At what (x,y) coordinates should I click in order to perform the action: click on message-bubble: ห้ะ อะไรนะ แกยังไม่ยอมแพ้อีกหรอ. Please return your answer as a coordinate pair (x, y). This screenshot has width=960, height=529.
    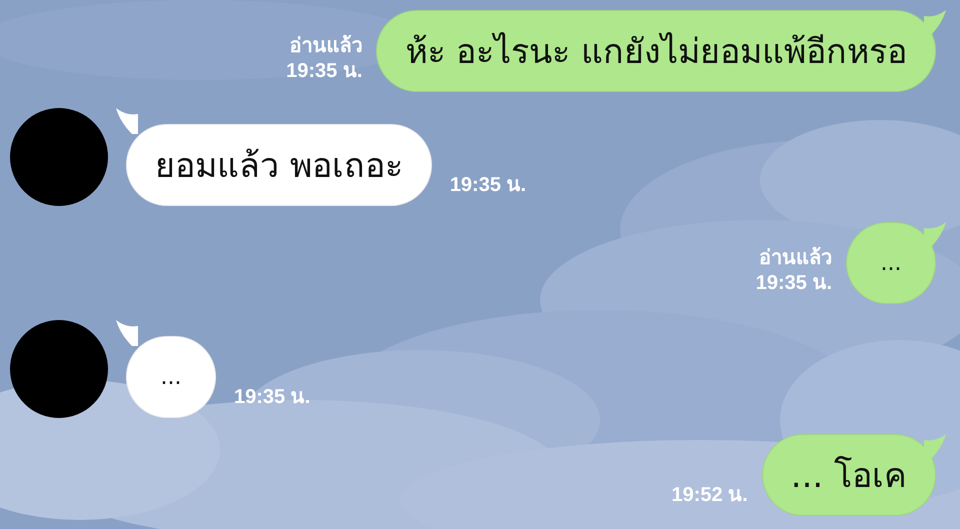
    Looking at the image, I should click on (656, 51).